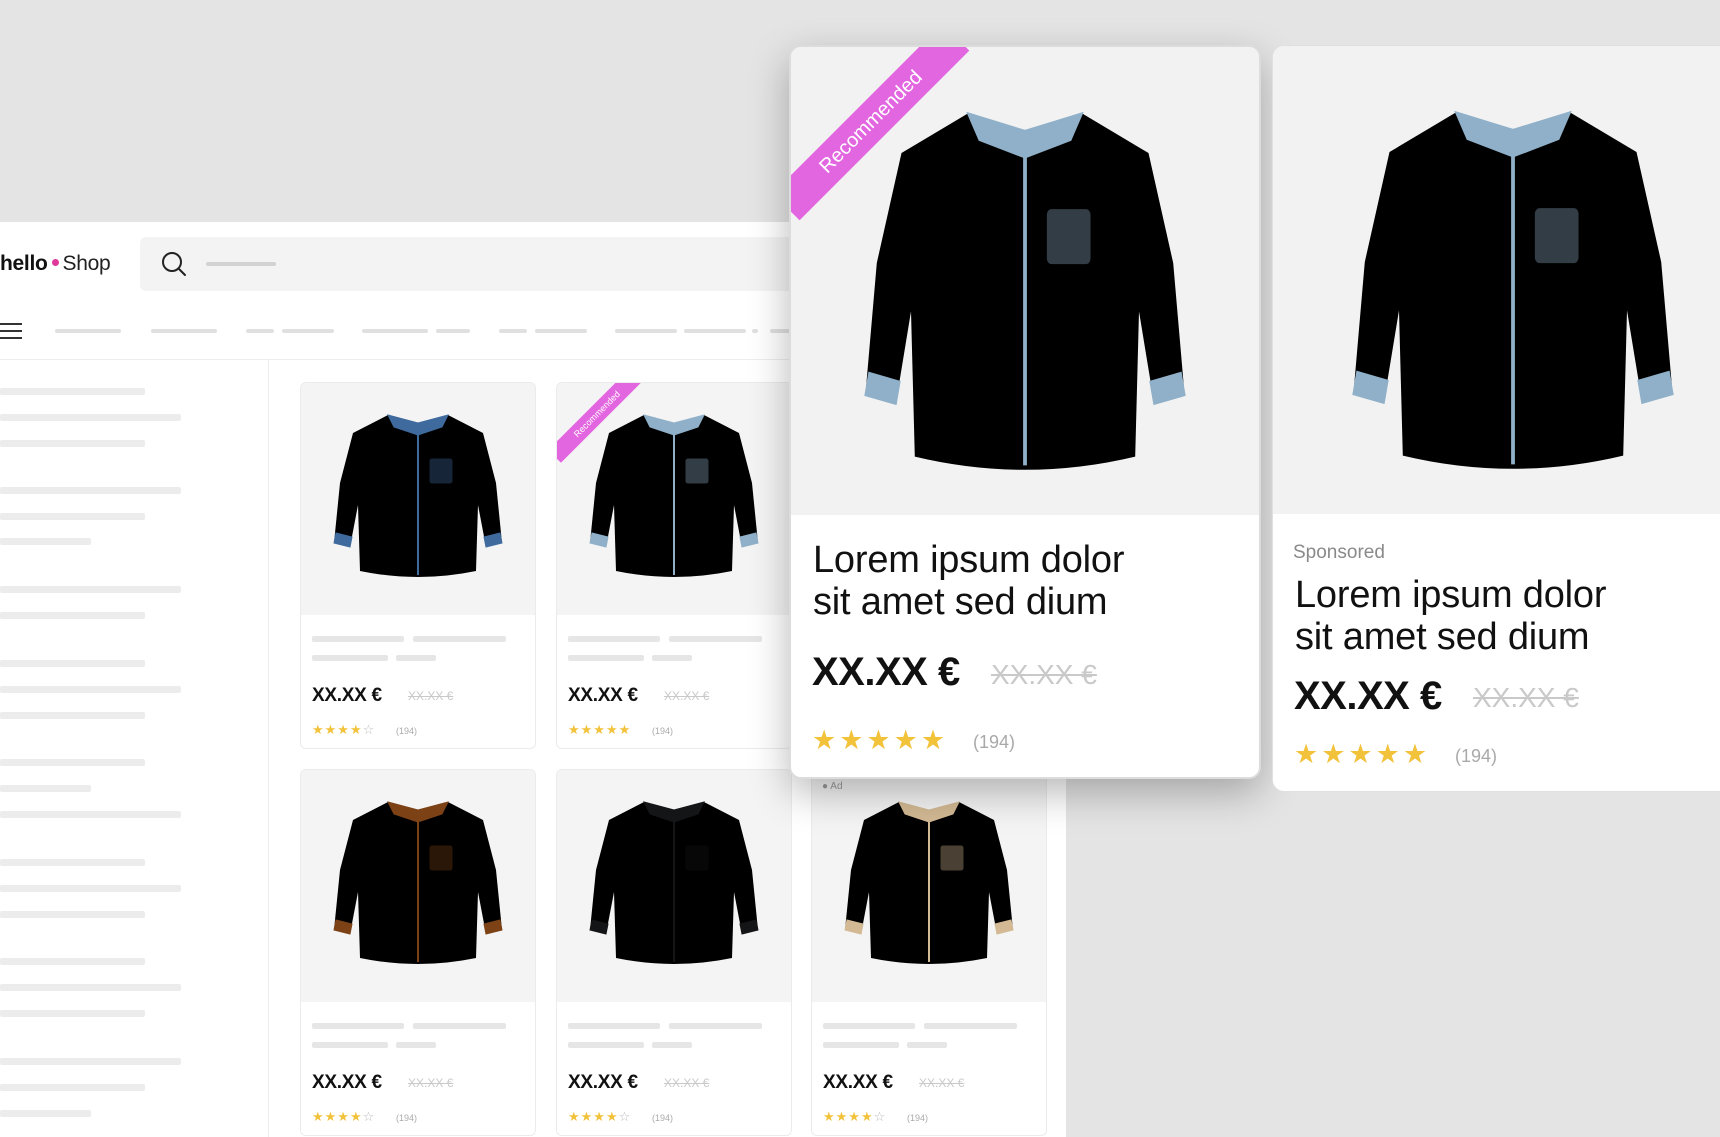  I want to click on product-card: ● Ad XX.XX € XX.XX € ★★★★☆ (194), so click(929, 952).